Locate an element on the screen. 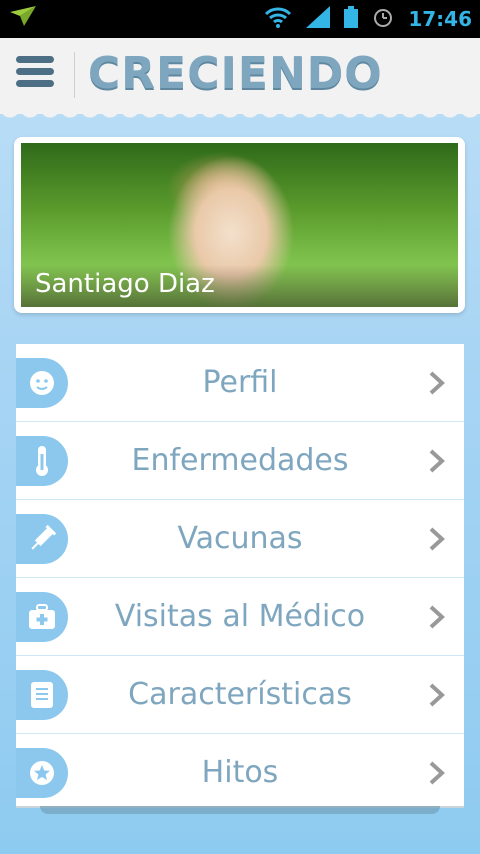  thermometer-icon is located at coordinates (42, 461).